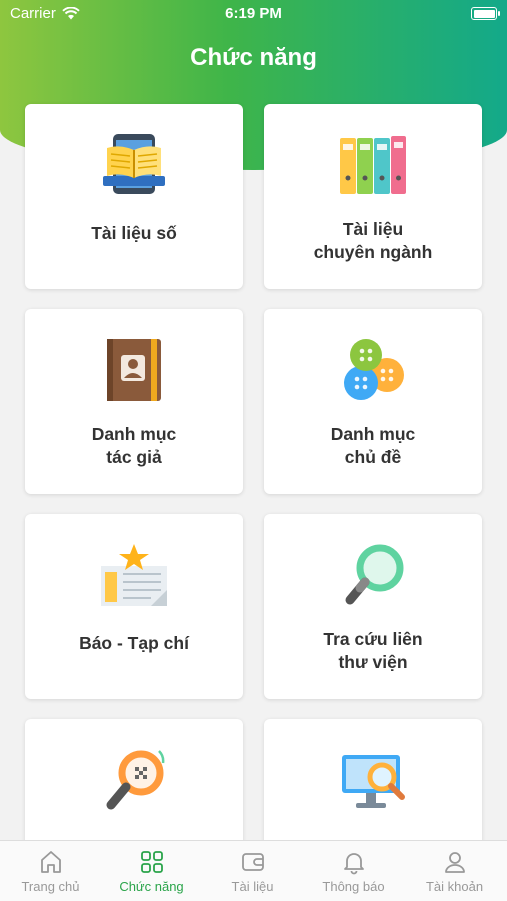 The height and width of the screenshot is (901, 507). Describe the element at coordinates (354, 864) in the screenshot. I see `bell-icon` at that location.